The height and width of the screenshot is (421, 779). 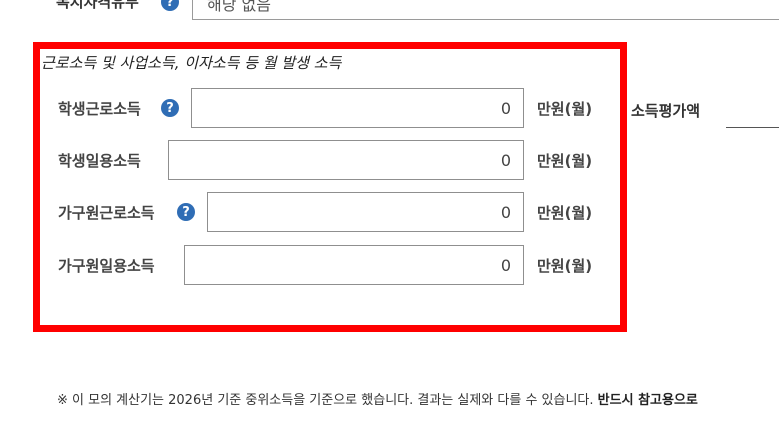 I want to click on student-daily-income-label: 학생일용소득, so click(x=99, y=161).